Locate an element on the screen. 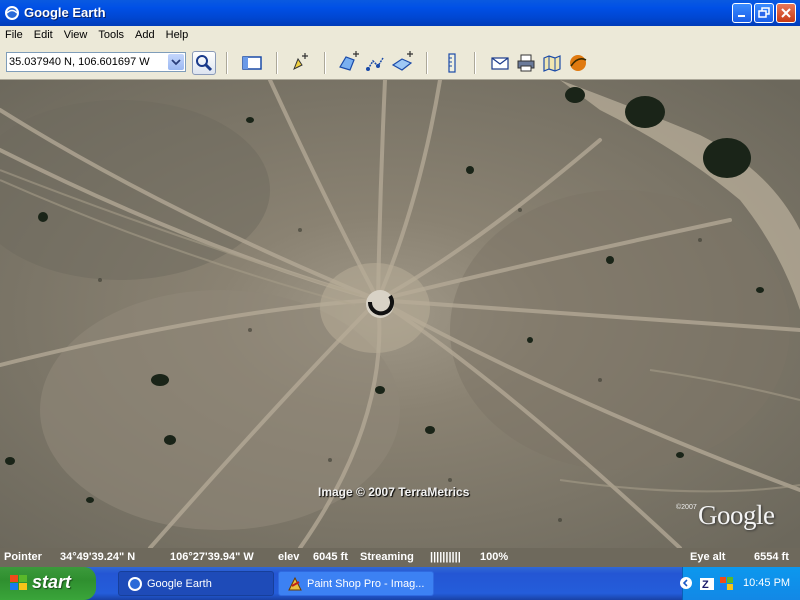  coordinates-input is located at coordinates (88, 62).